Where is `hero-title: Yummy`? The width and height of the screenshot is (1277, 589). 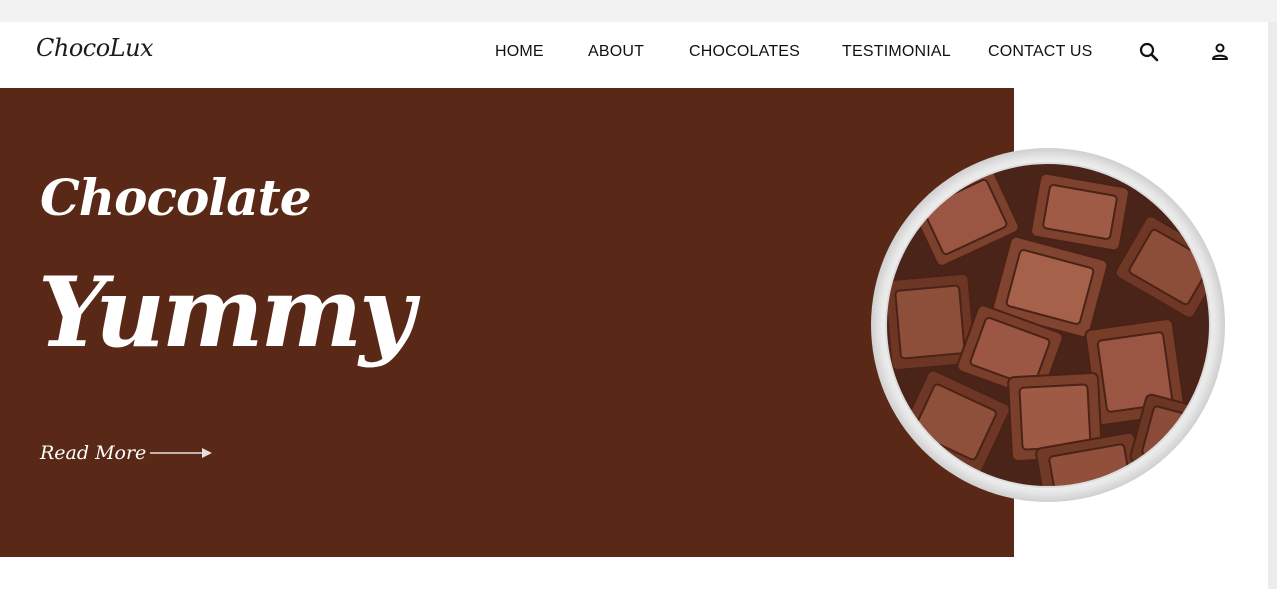 hero-title: Yummy is located at coordinates (226, 312).